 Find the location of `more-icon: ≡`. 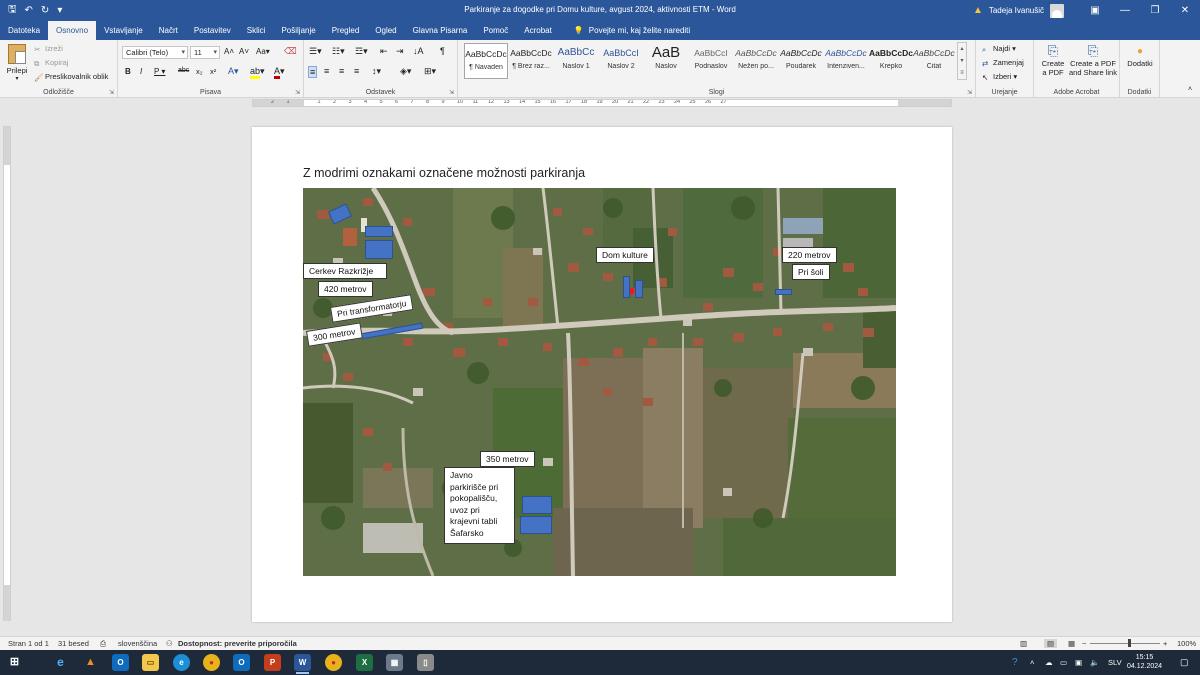

more-icon: ≡ is located at coordinates (962, 73).